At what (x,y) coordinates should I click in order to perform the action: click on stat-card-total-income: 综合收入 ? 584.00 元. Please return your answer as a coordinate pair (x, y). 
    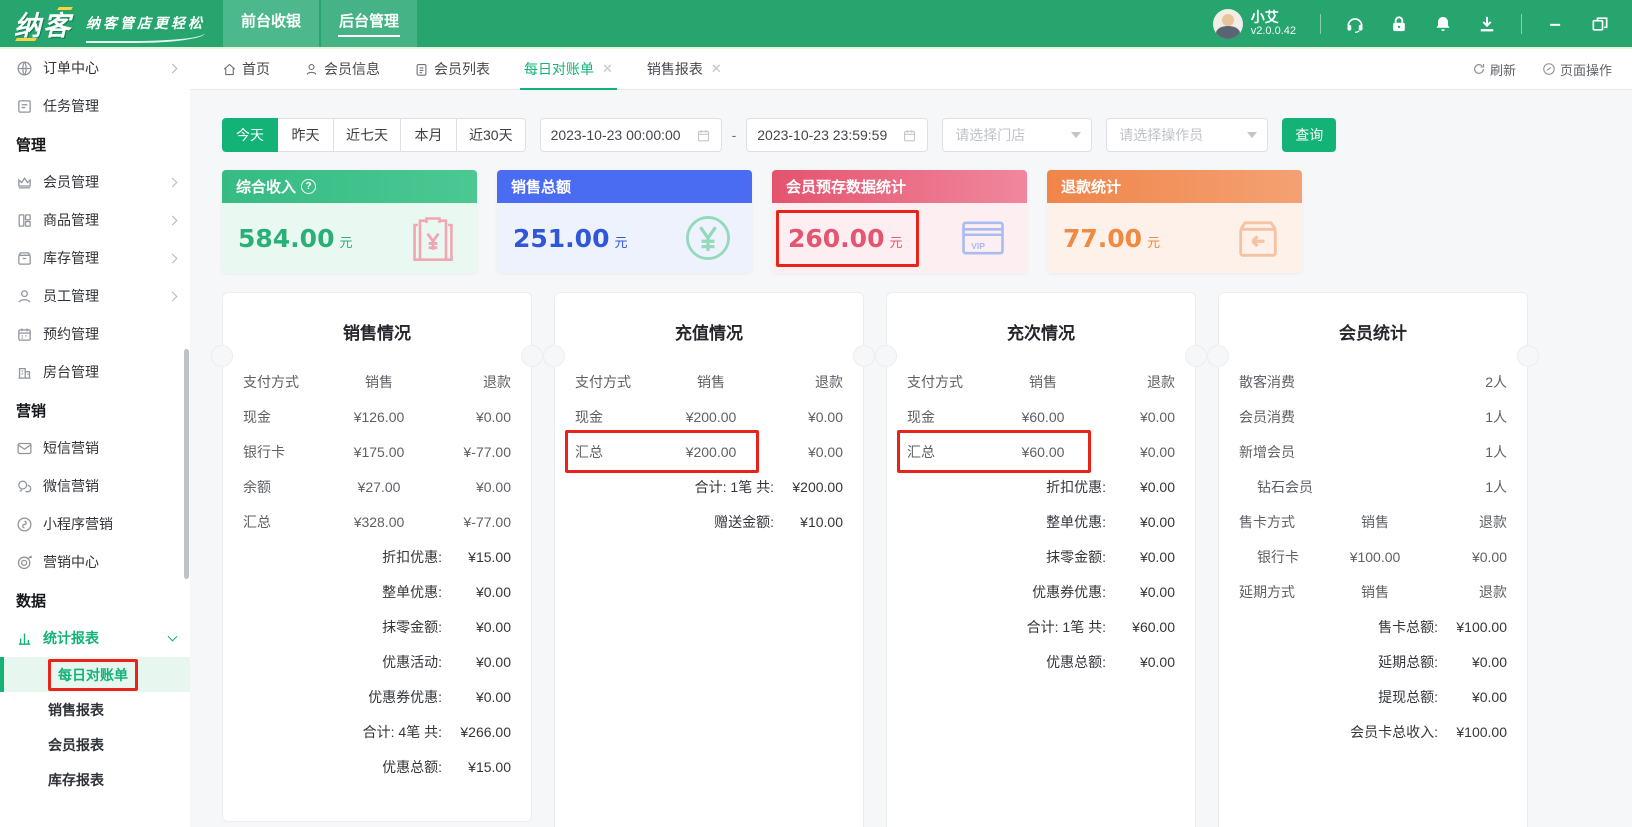
    Looking at the image, I should click on (349, 221).